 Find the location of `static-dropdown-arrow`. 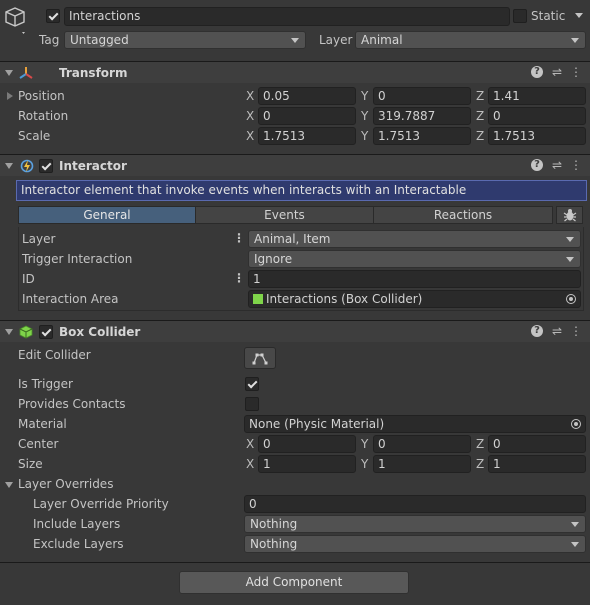

static-dropdown-arrow is located at coordinates (579, 15).